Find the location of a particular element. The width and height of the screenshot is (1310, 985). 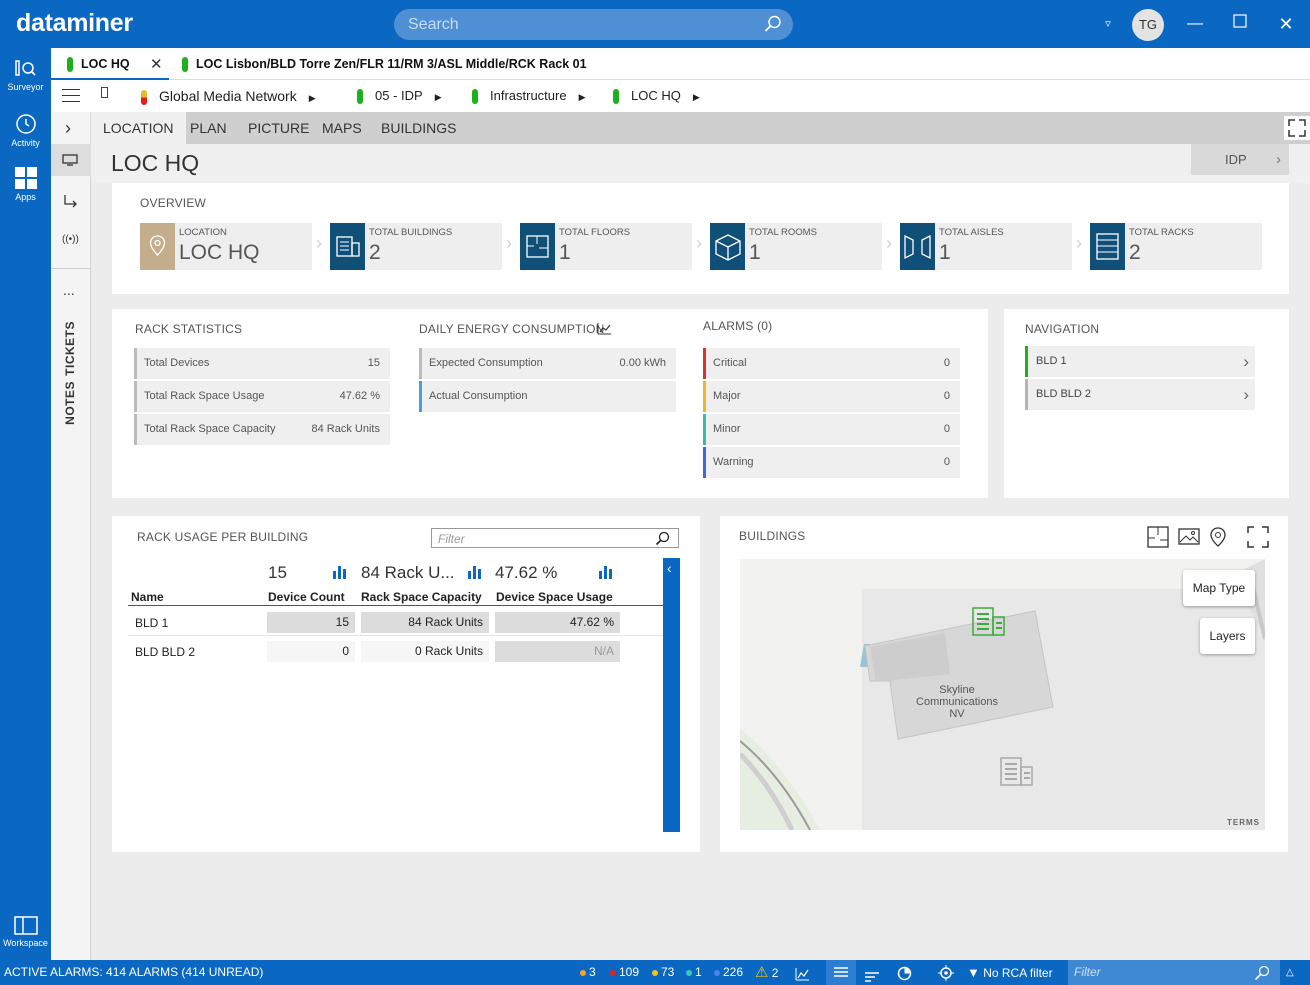

nav-item-bld-2: BLD BLD 2 › is located at coordinates (1140, 394).